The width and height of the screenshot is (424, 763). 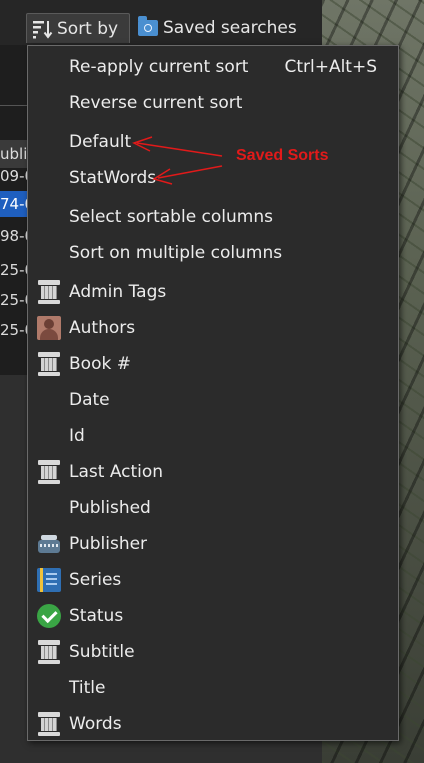 I want to click on arrow-to-statwords, so click(x=187, y=175).